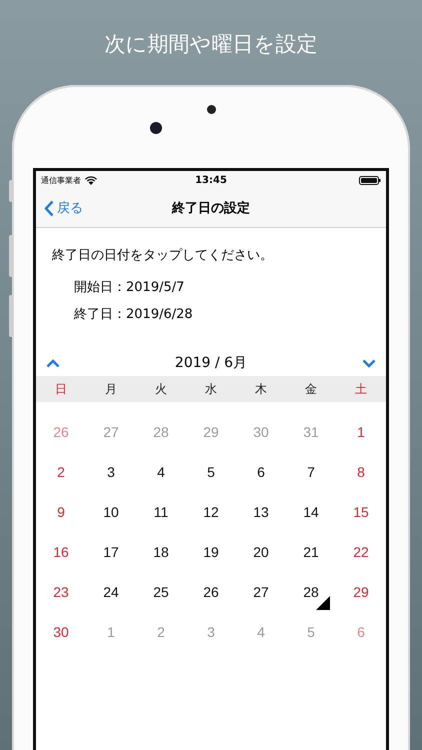  Describe the element at coordinates (161, 552) in the screenshot. I see `calendar-day: 18` at that location.